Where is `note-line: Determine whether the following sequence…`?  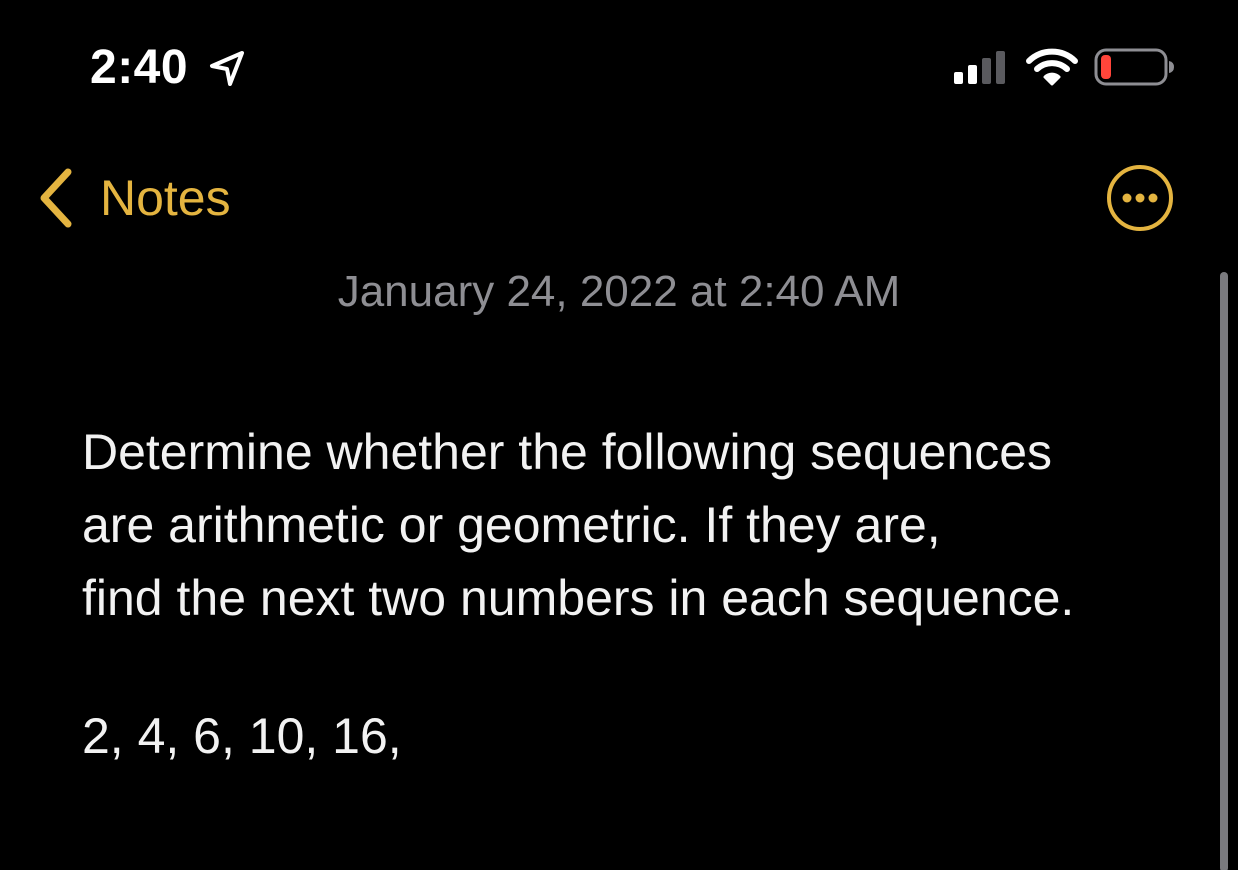
note-line: Determine whether the following sequence… is located at coordinates (567, 452).